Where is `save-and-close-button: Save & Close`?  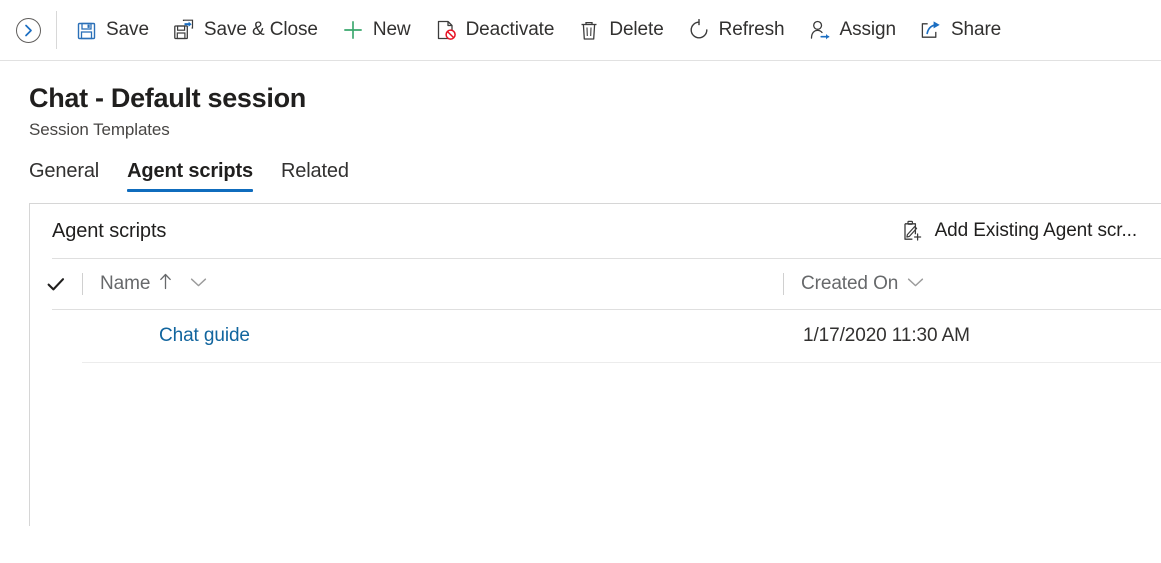 save-and-close-button: Save & Close is located at coordinates (245, 30).